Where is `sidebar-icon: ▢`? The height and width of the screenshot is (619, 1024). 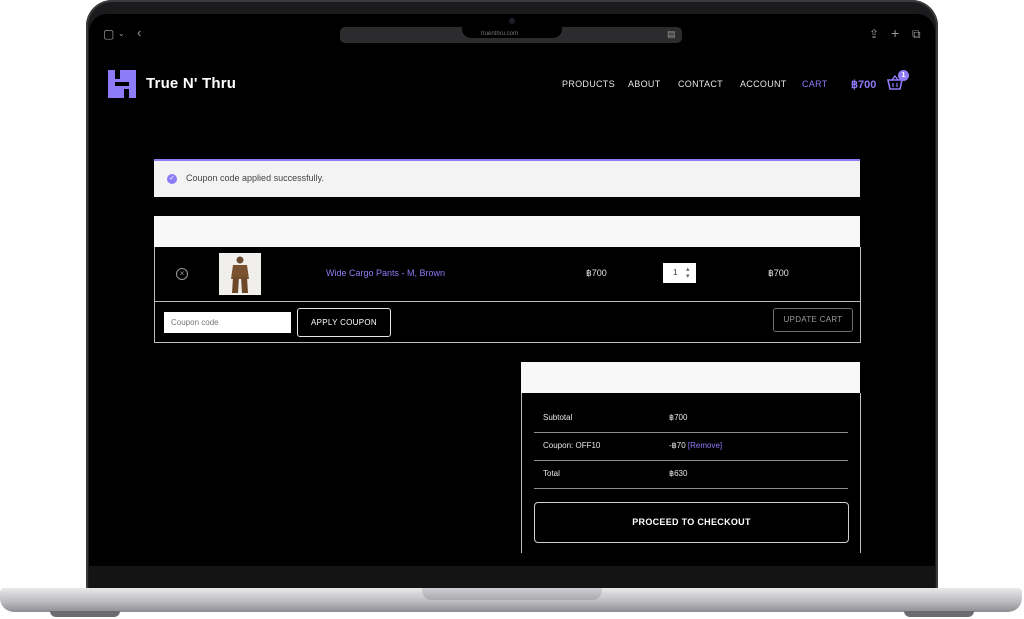 sidebar-icon: ▢ is located at coordinates (108, 34).